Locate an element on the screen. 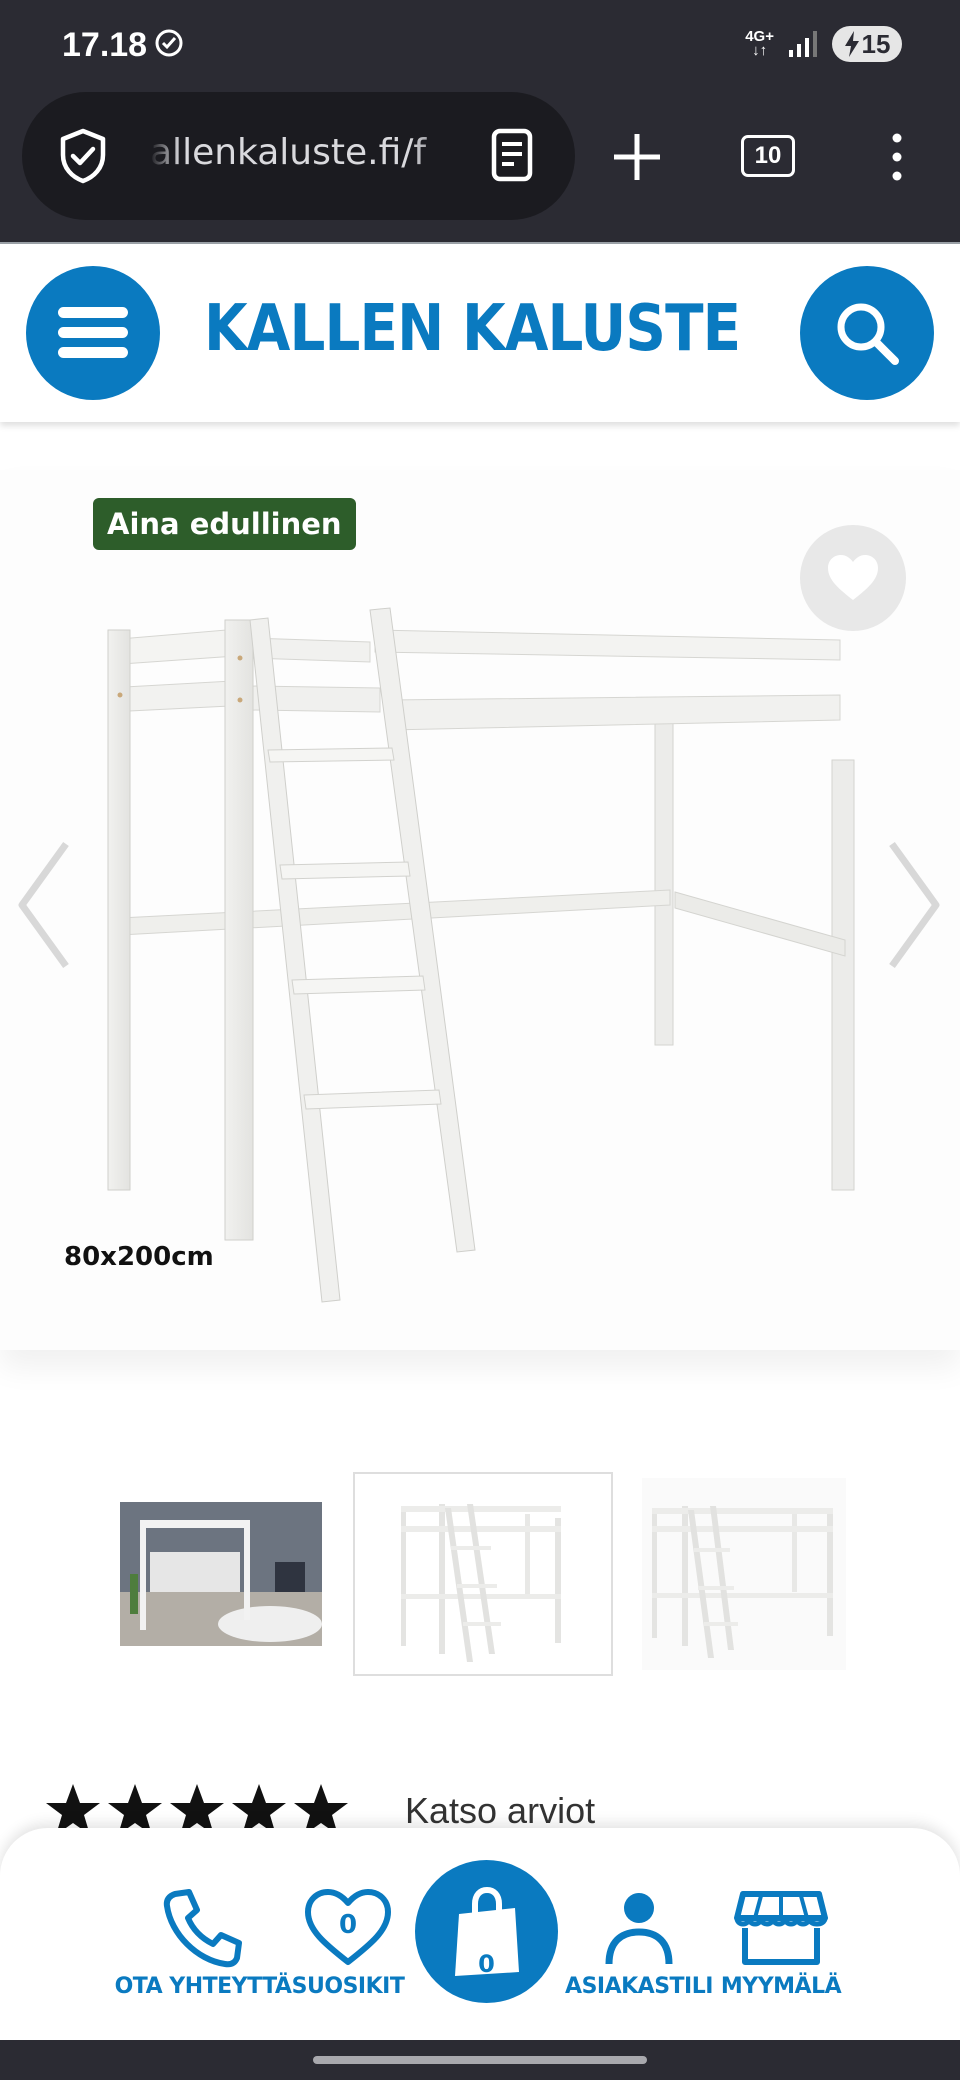  loft-bed-front-thumbnail-image is located at coordinates (742, 1582).